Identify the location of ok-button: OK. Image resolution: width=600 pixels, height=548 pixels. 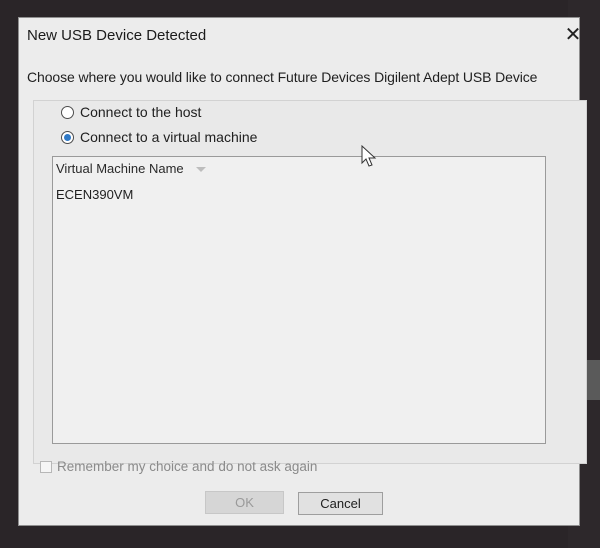
(244, 502).